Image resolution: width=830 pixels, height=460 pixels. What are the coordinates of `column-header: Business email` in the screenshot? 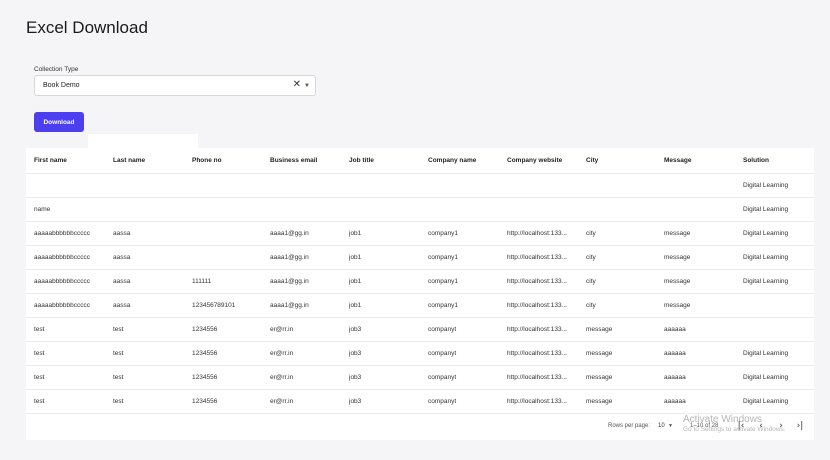 It's located at (294, 160).